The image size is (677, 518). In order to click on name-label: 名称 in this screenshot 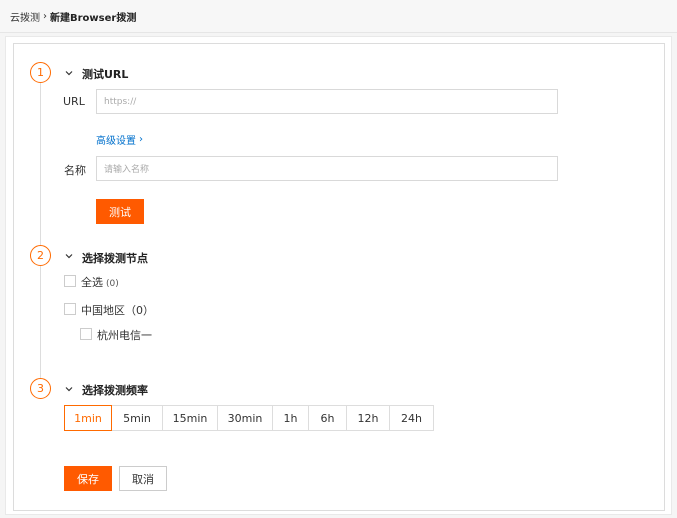, I will do `click(75, 170)`.